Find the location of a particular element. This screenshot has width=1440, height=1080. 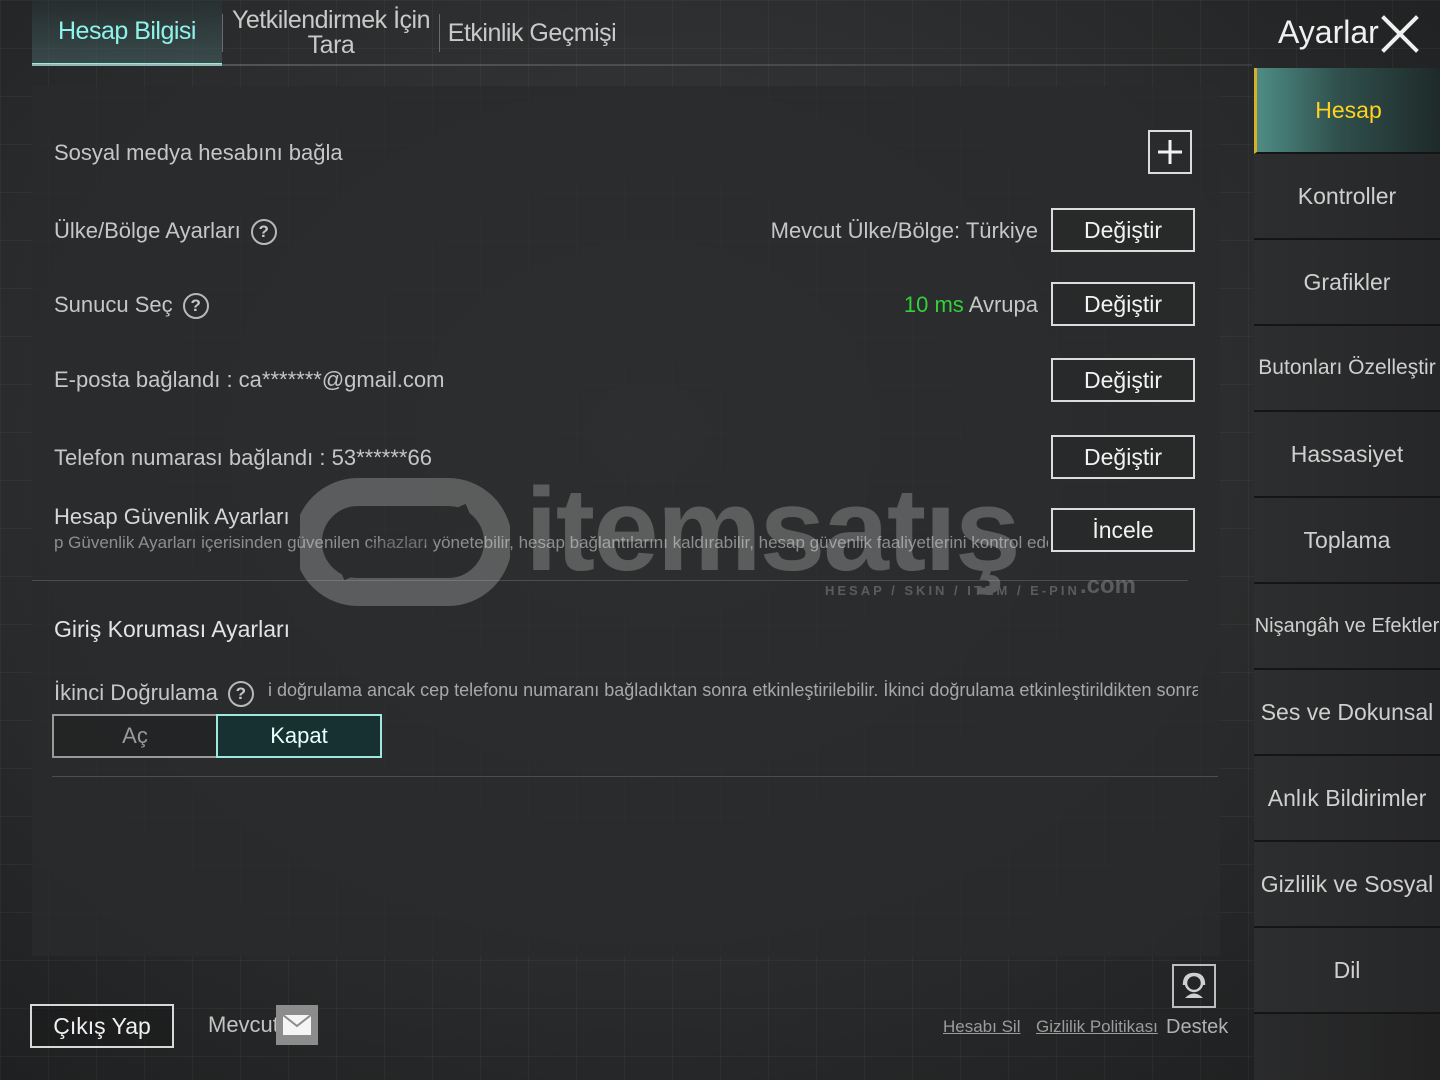

two-factor-off-option: Kapat is located at coordinates (299, 736).